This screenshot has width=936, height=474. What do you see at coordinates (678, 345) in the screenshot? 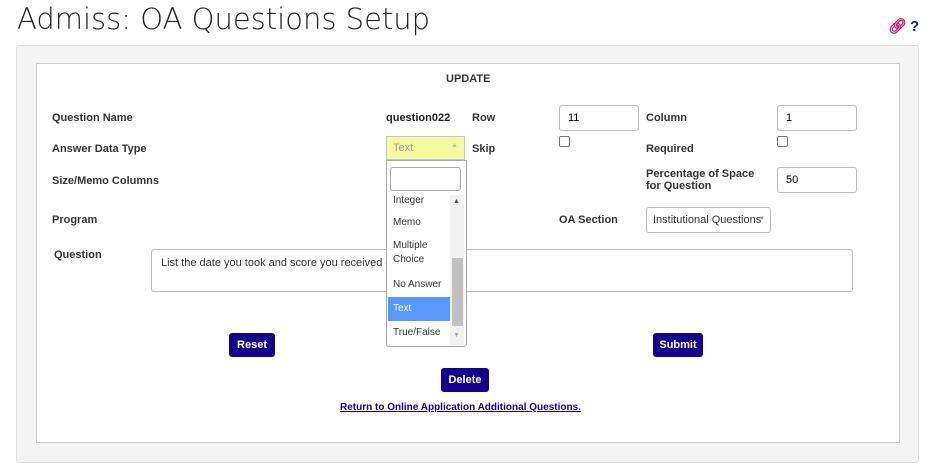
I see `submit-button: Submit` at bounding box center [678, 345].